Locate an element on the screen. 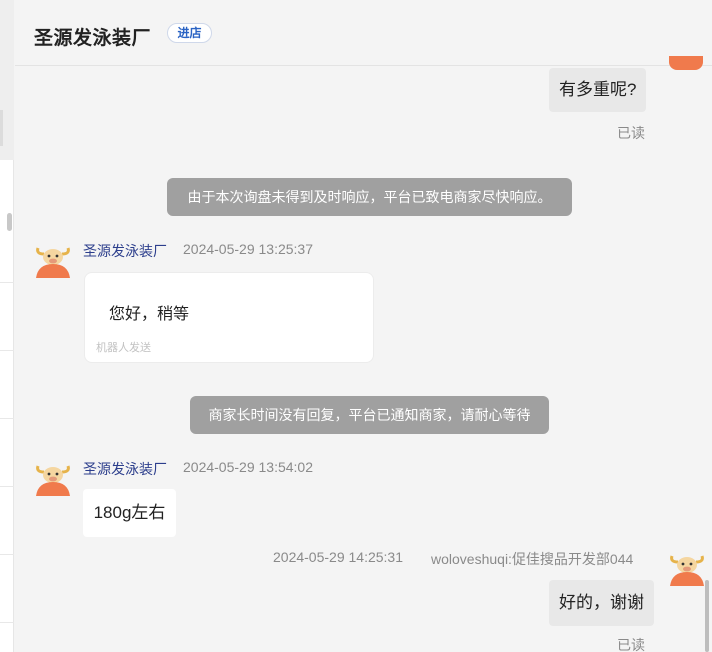 This screenshot has width=712, height=652. user-avatar is located at coordinates (687, 567).